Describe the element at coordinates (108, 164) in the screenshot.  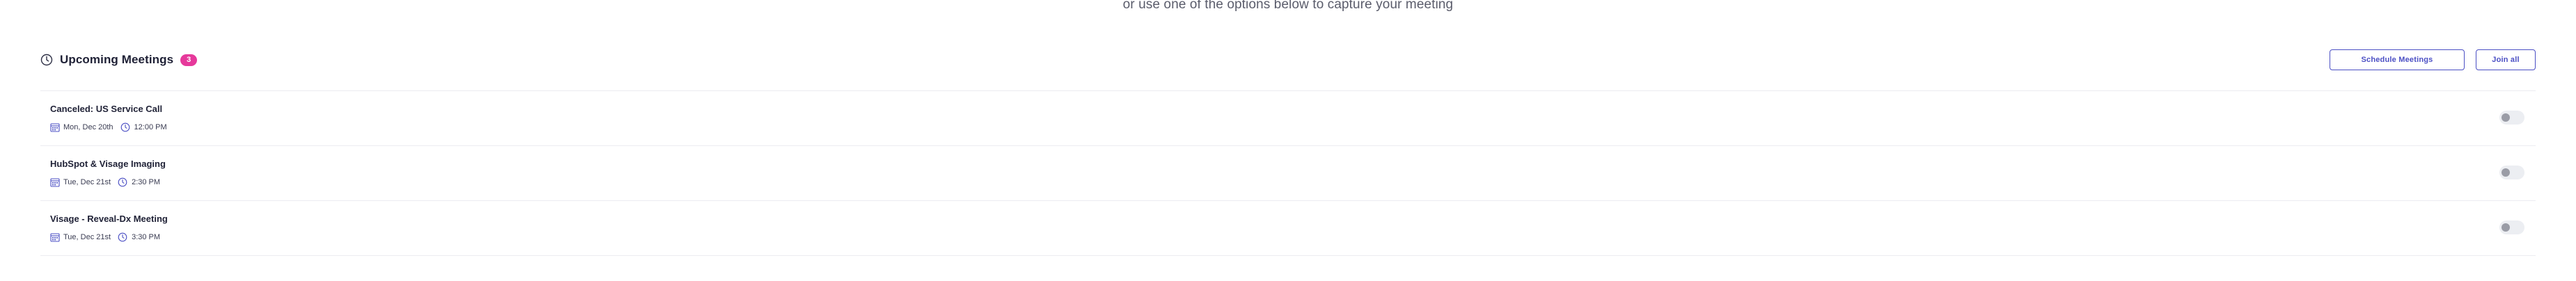
I see `meeting-title: HubSpot & Visage Imaging` at that location.